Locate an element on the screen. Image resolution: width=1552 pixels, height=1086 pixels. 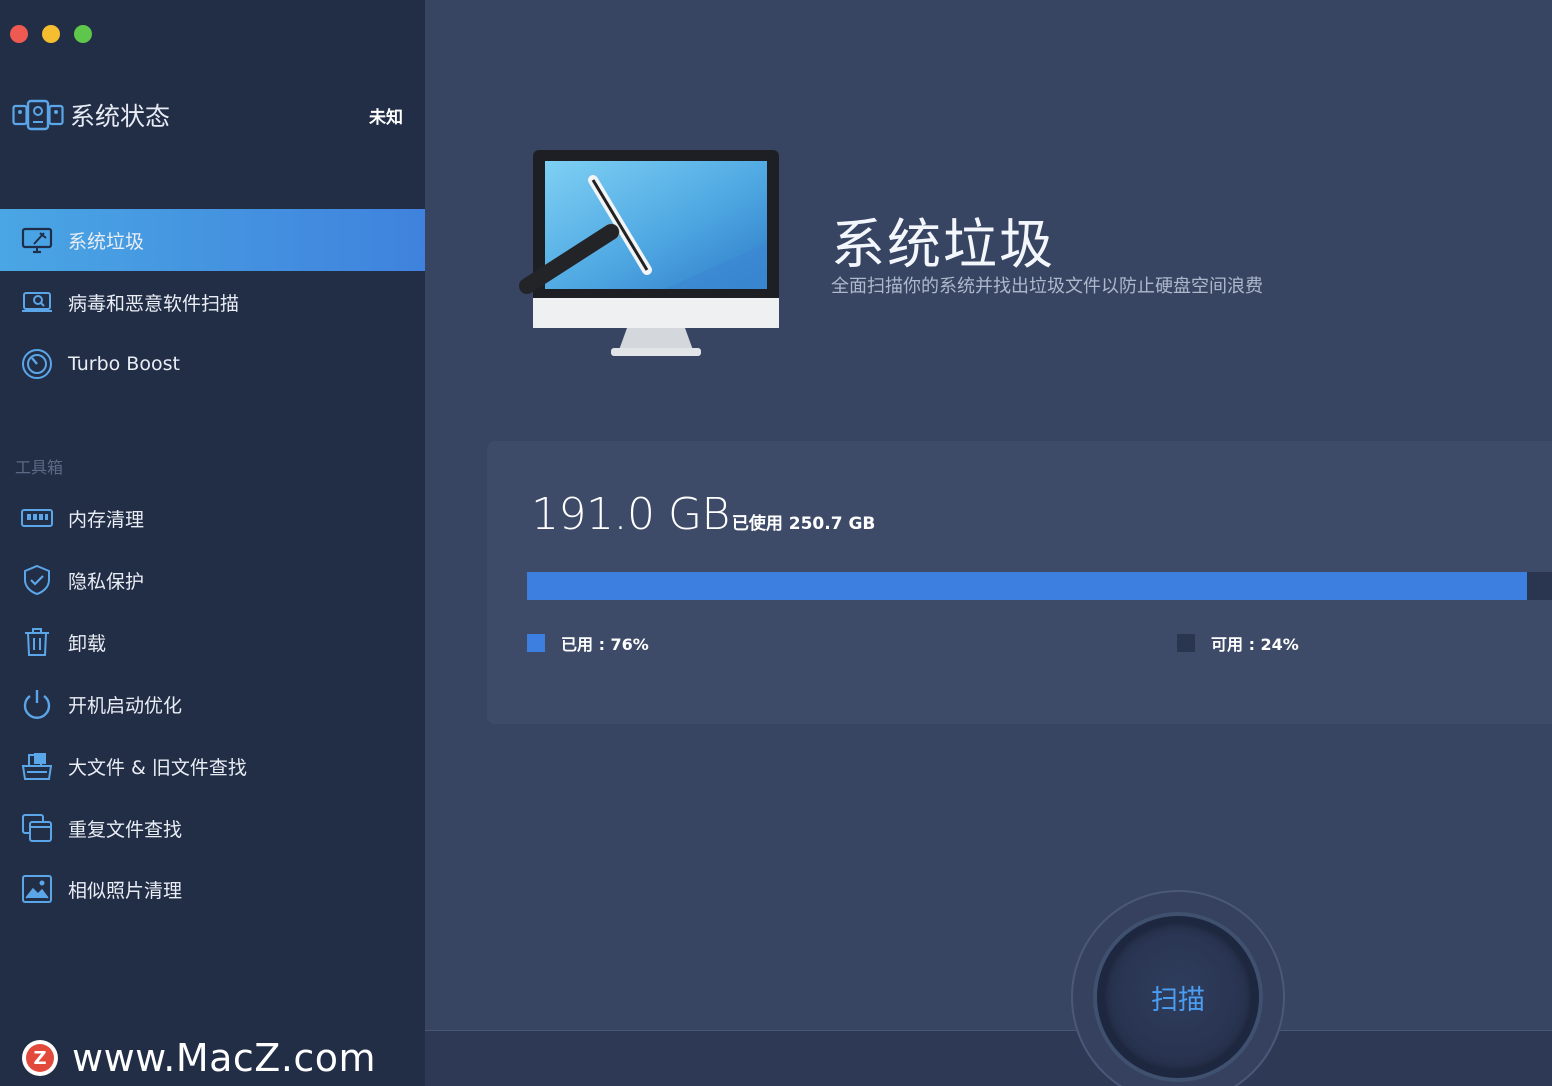
sidebar-item-label: 大文件 & 旧文件查找 is located at coordinates (157, 767).